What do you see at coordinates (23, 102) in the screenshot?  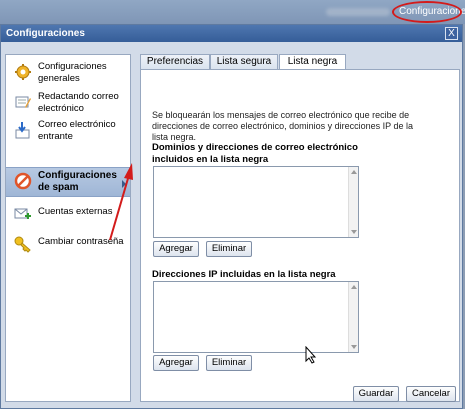 I see `compose-icon` at bounding box center [23, 102].